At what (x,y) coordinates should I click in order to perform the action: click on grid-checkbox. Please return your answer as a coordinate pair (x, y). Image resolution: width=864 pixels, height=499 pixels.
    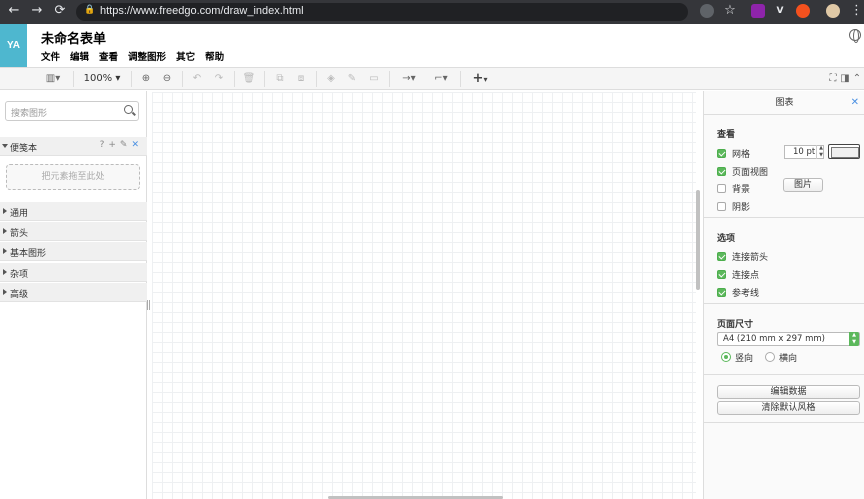
    Looking at the image, I should click on (721, 153).